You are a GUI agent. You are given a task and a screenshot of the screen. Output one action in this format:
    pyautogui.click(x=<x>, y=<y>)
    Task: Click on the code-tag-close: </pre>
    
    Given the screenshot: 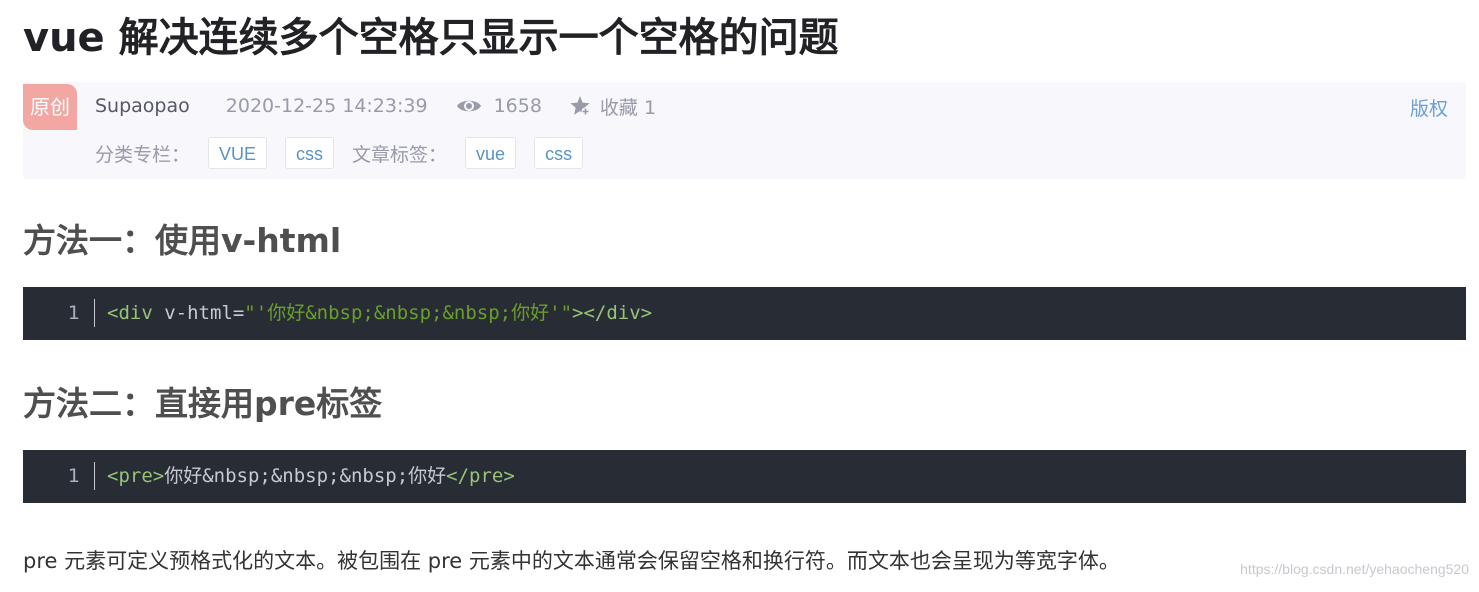 What is the action you would take?
    pyautogui.click(x=480, y=476)
    